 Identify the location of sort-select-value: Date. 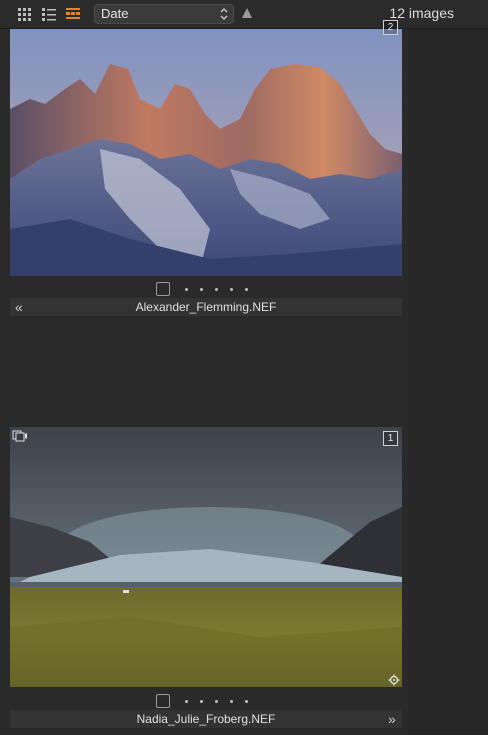
(115, 13).